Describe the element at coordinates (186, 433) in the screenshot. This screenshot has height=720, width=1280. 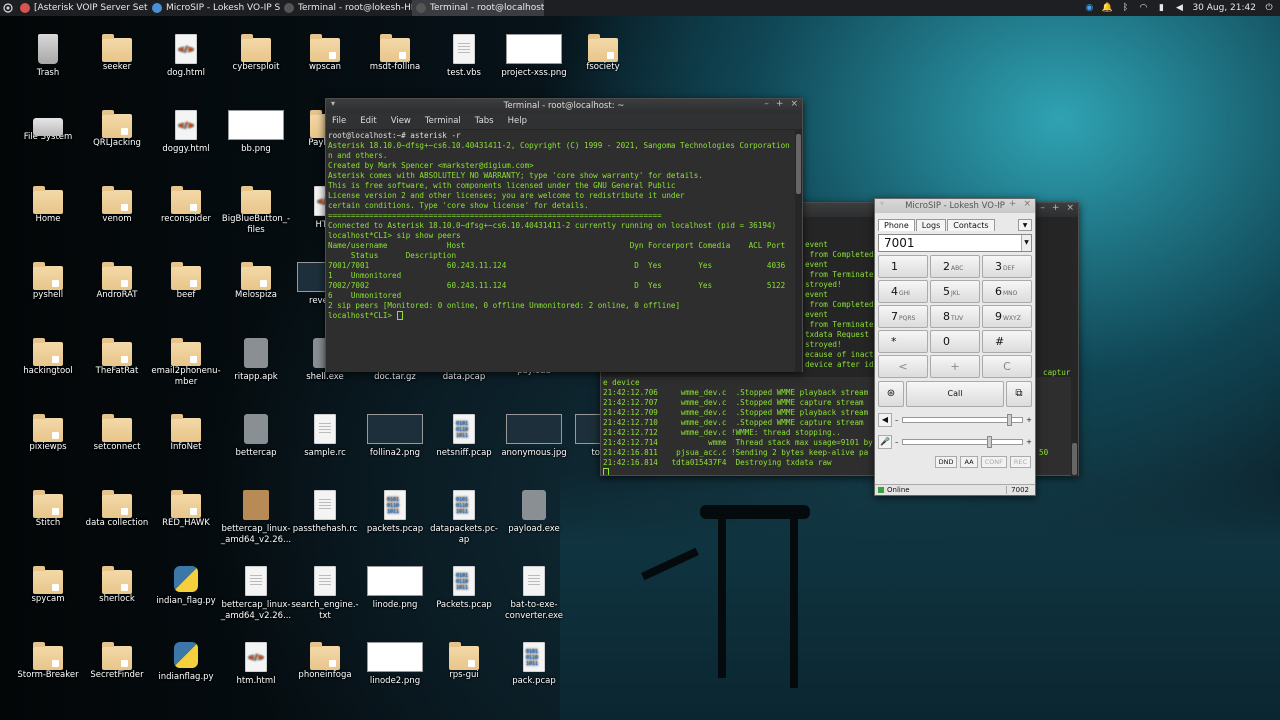
I see `desktop-icon: InfoNet` at that location.